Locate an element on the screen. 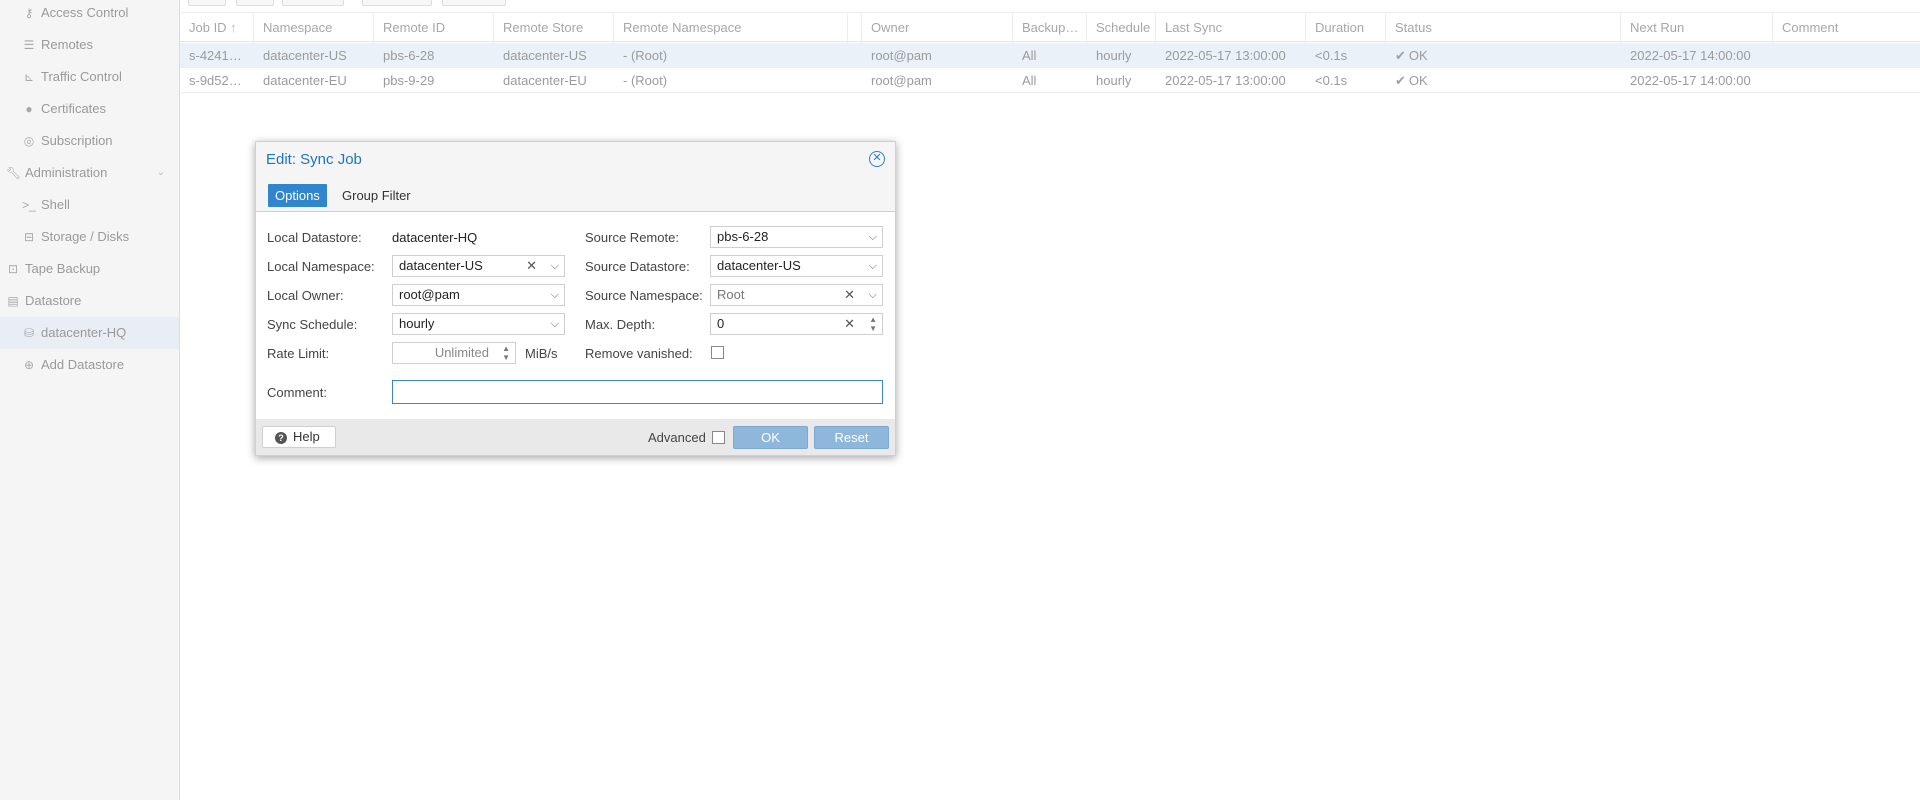 Image resolution: width=1920 pixels, height=800 pixels. cell-owner: root@pam is located at coordinates (901, 80).